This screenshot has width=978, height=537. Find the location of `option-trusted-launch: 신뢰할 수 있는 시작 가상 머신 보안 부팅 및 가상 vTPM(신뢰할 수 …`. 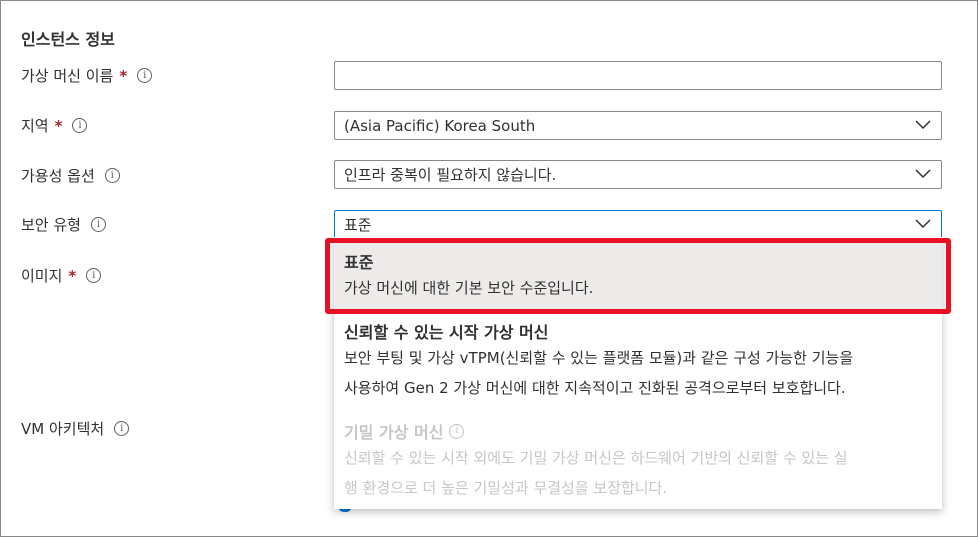

option-trusted-launch: 신뢰할 수 있는 시작 가상 머신 보안 부팅 및 가상 vTPM(신뢰할 수 … is located at coordinates (638, 363).